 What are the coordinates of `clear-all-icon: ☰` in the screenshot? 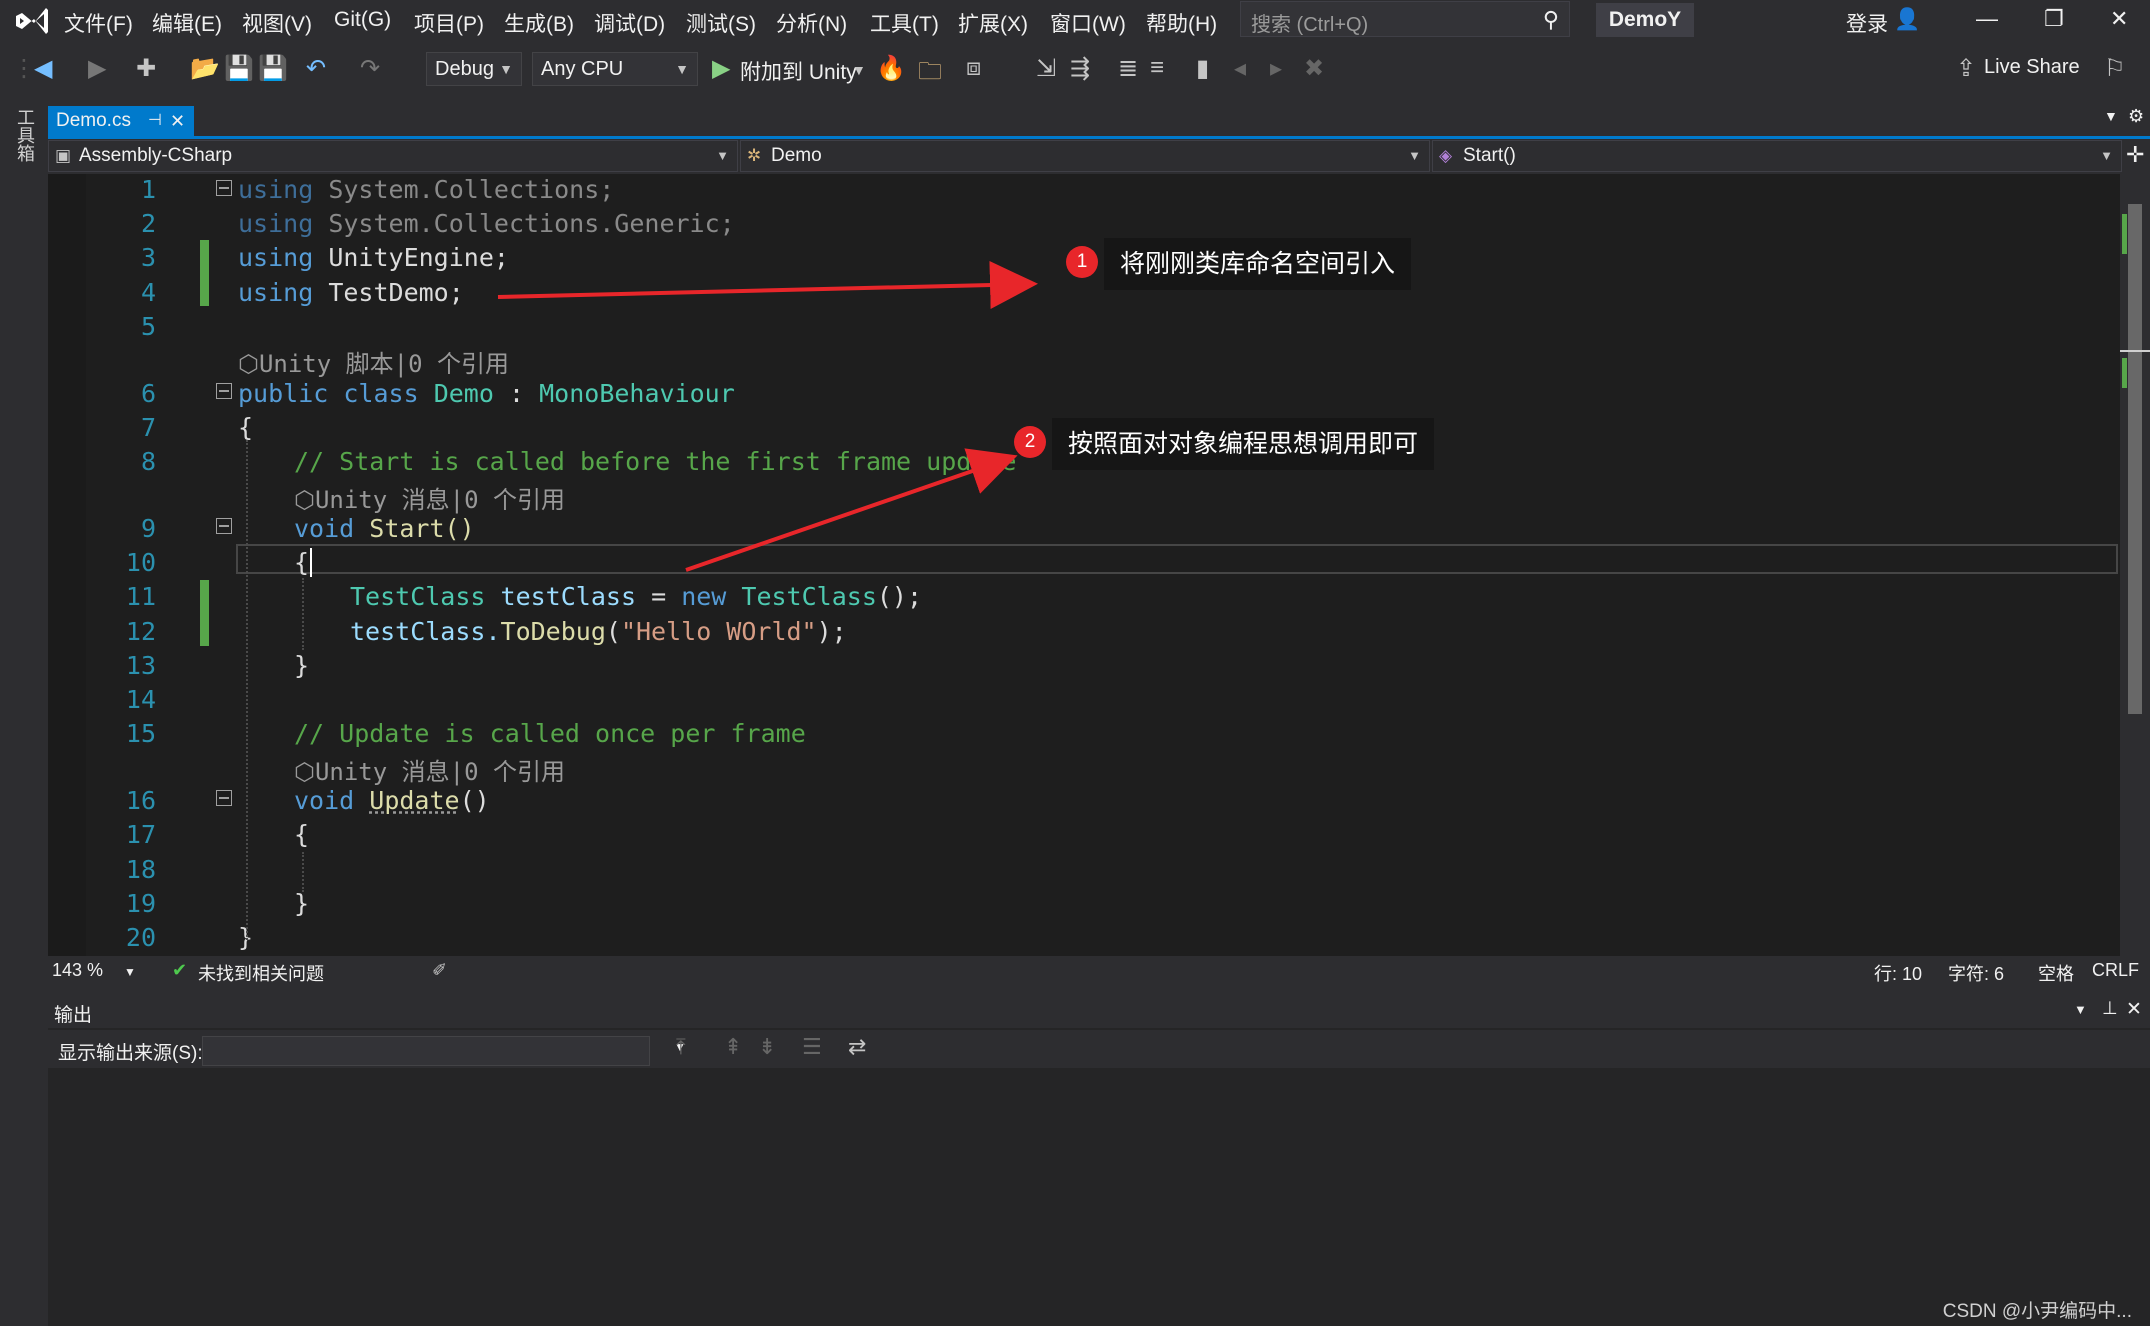 It's located at (812, 1047).